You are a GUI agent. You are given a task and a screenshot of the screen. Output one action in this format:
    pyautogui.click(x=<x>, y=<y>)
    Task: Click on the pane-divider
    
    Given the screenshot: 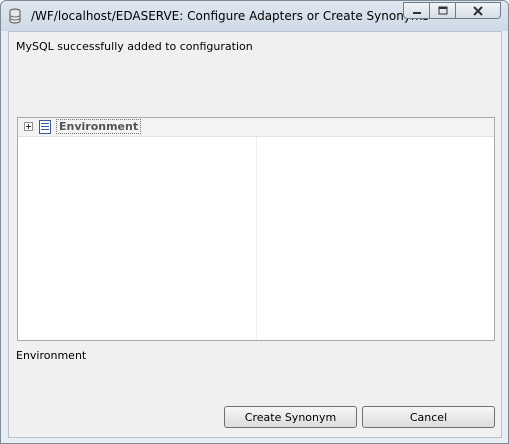 What is the action you would take?
    pyautogui.click(x=256, y=238)
    